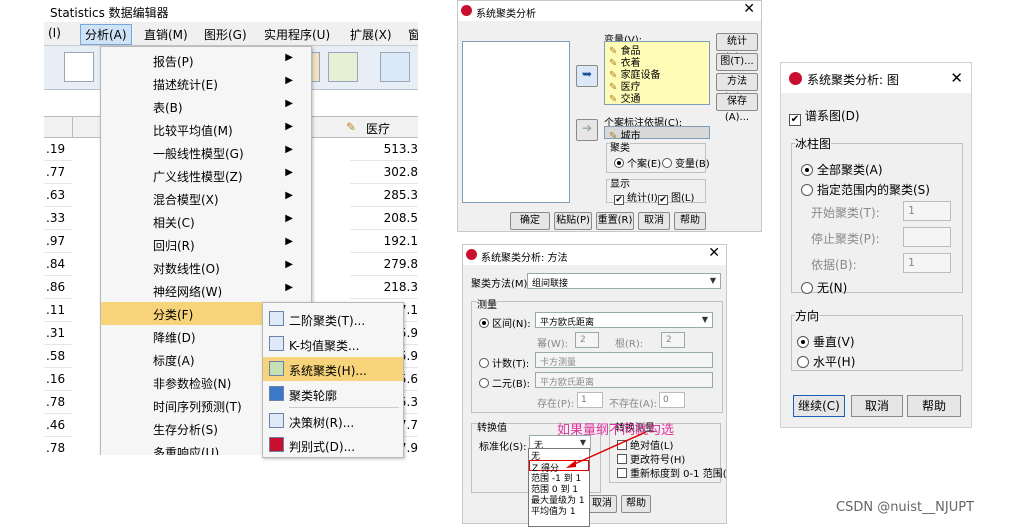 The height and width of the screenshot is (527, 1036). Describe the element at coordinates (58, 310) in the screenshot. I see `grid-cell: .11` at that location.